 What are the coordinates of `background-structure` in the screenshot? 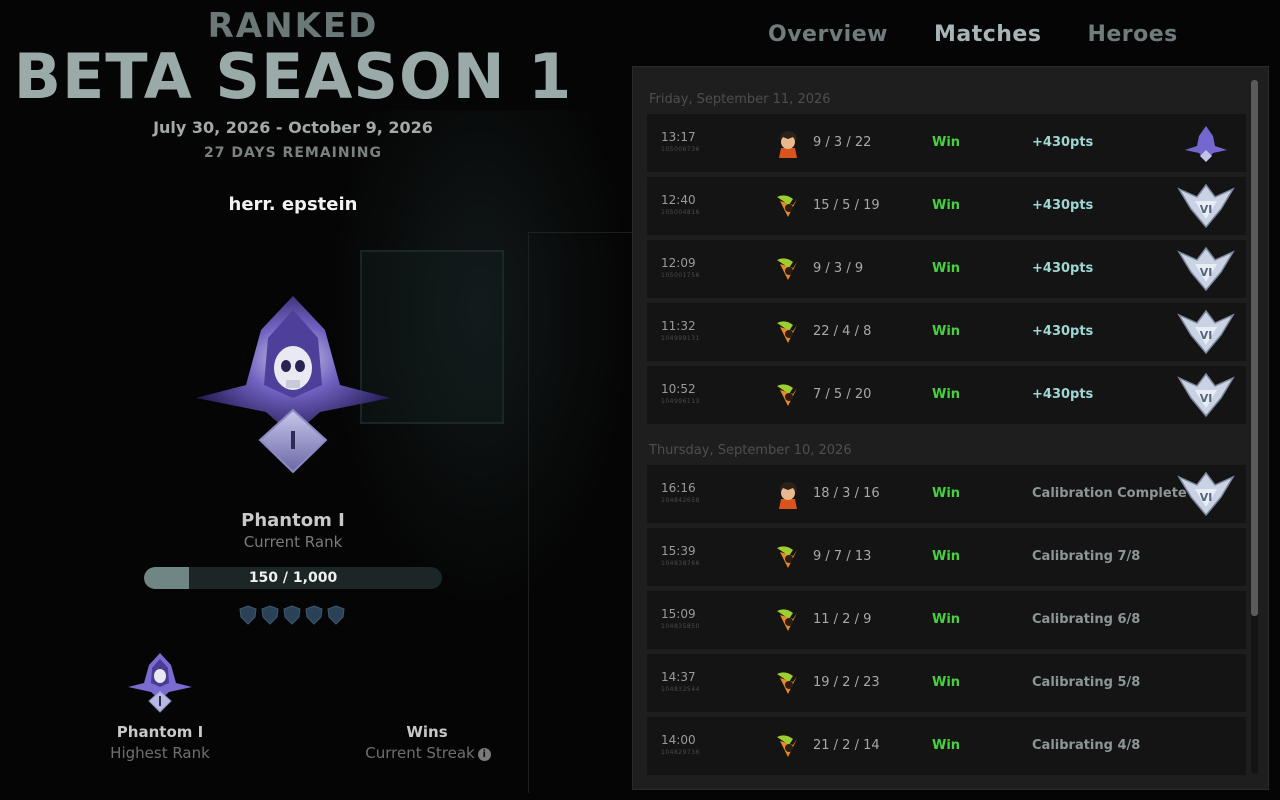 It's located at (583, 512).